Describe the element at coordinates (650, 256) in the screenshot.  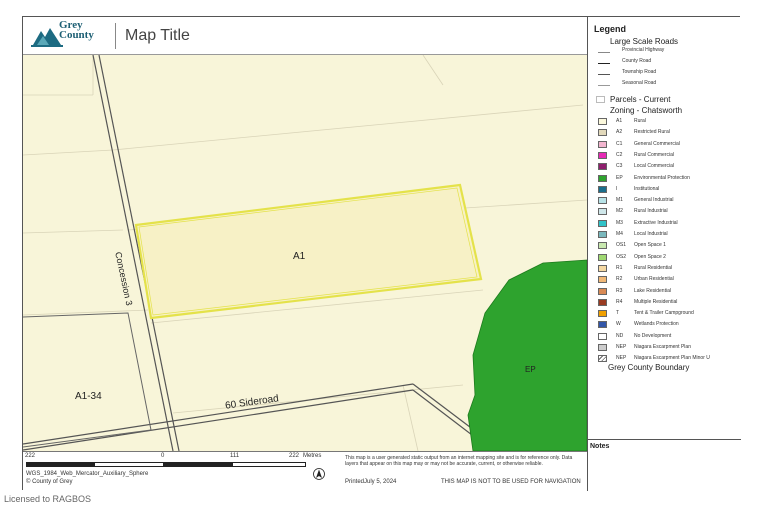
I see `zone-label: Open Space 2` at that location.